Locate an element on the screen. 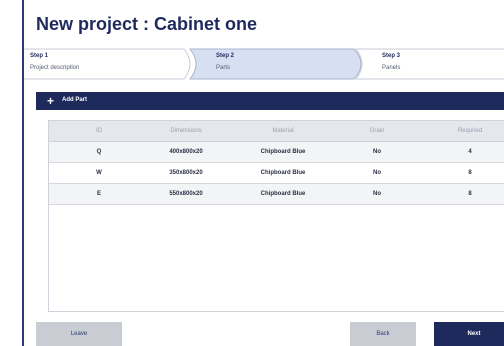 This screenshot has height=346, width=504. header-dimensions: Dimensions is located at coordinates (186, 131).